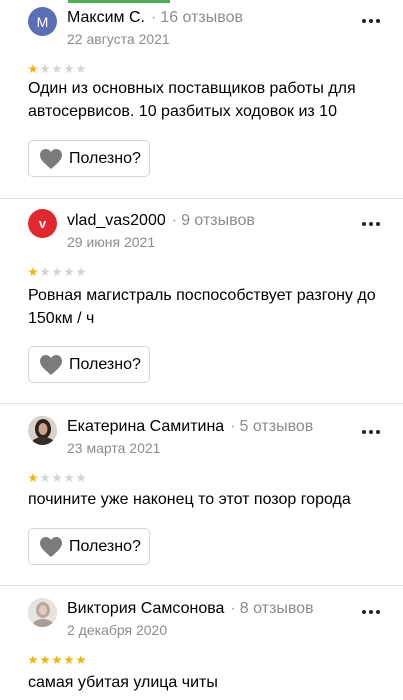 This screenshot has height=700, width=403. I want to click on review-count: 16 отзывов, so click(201, 17).